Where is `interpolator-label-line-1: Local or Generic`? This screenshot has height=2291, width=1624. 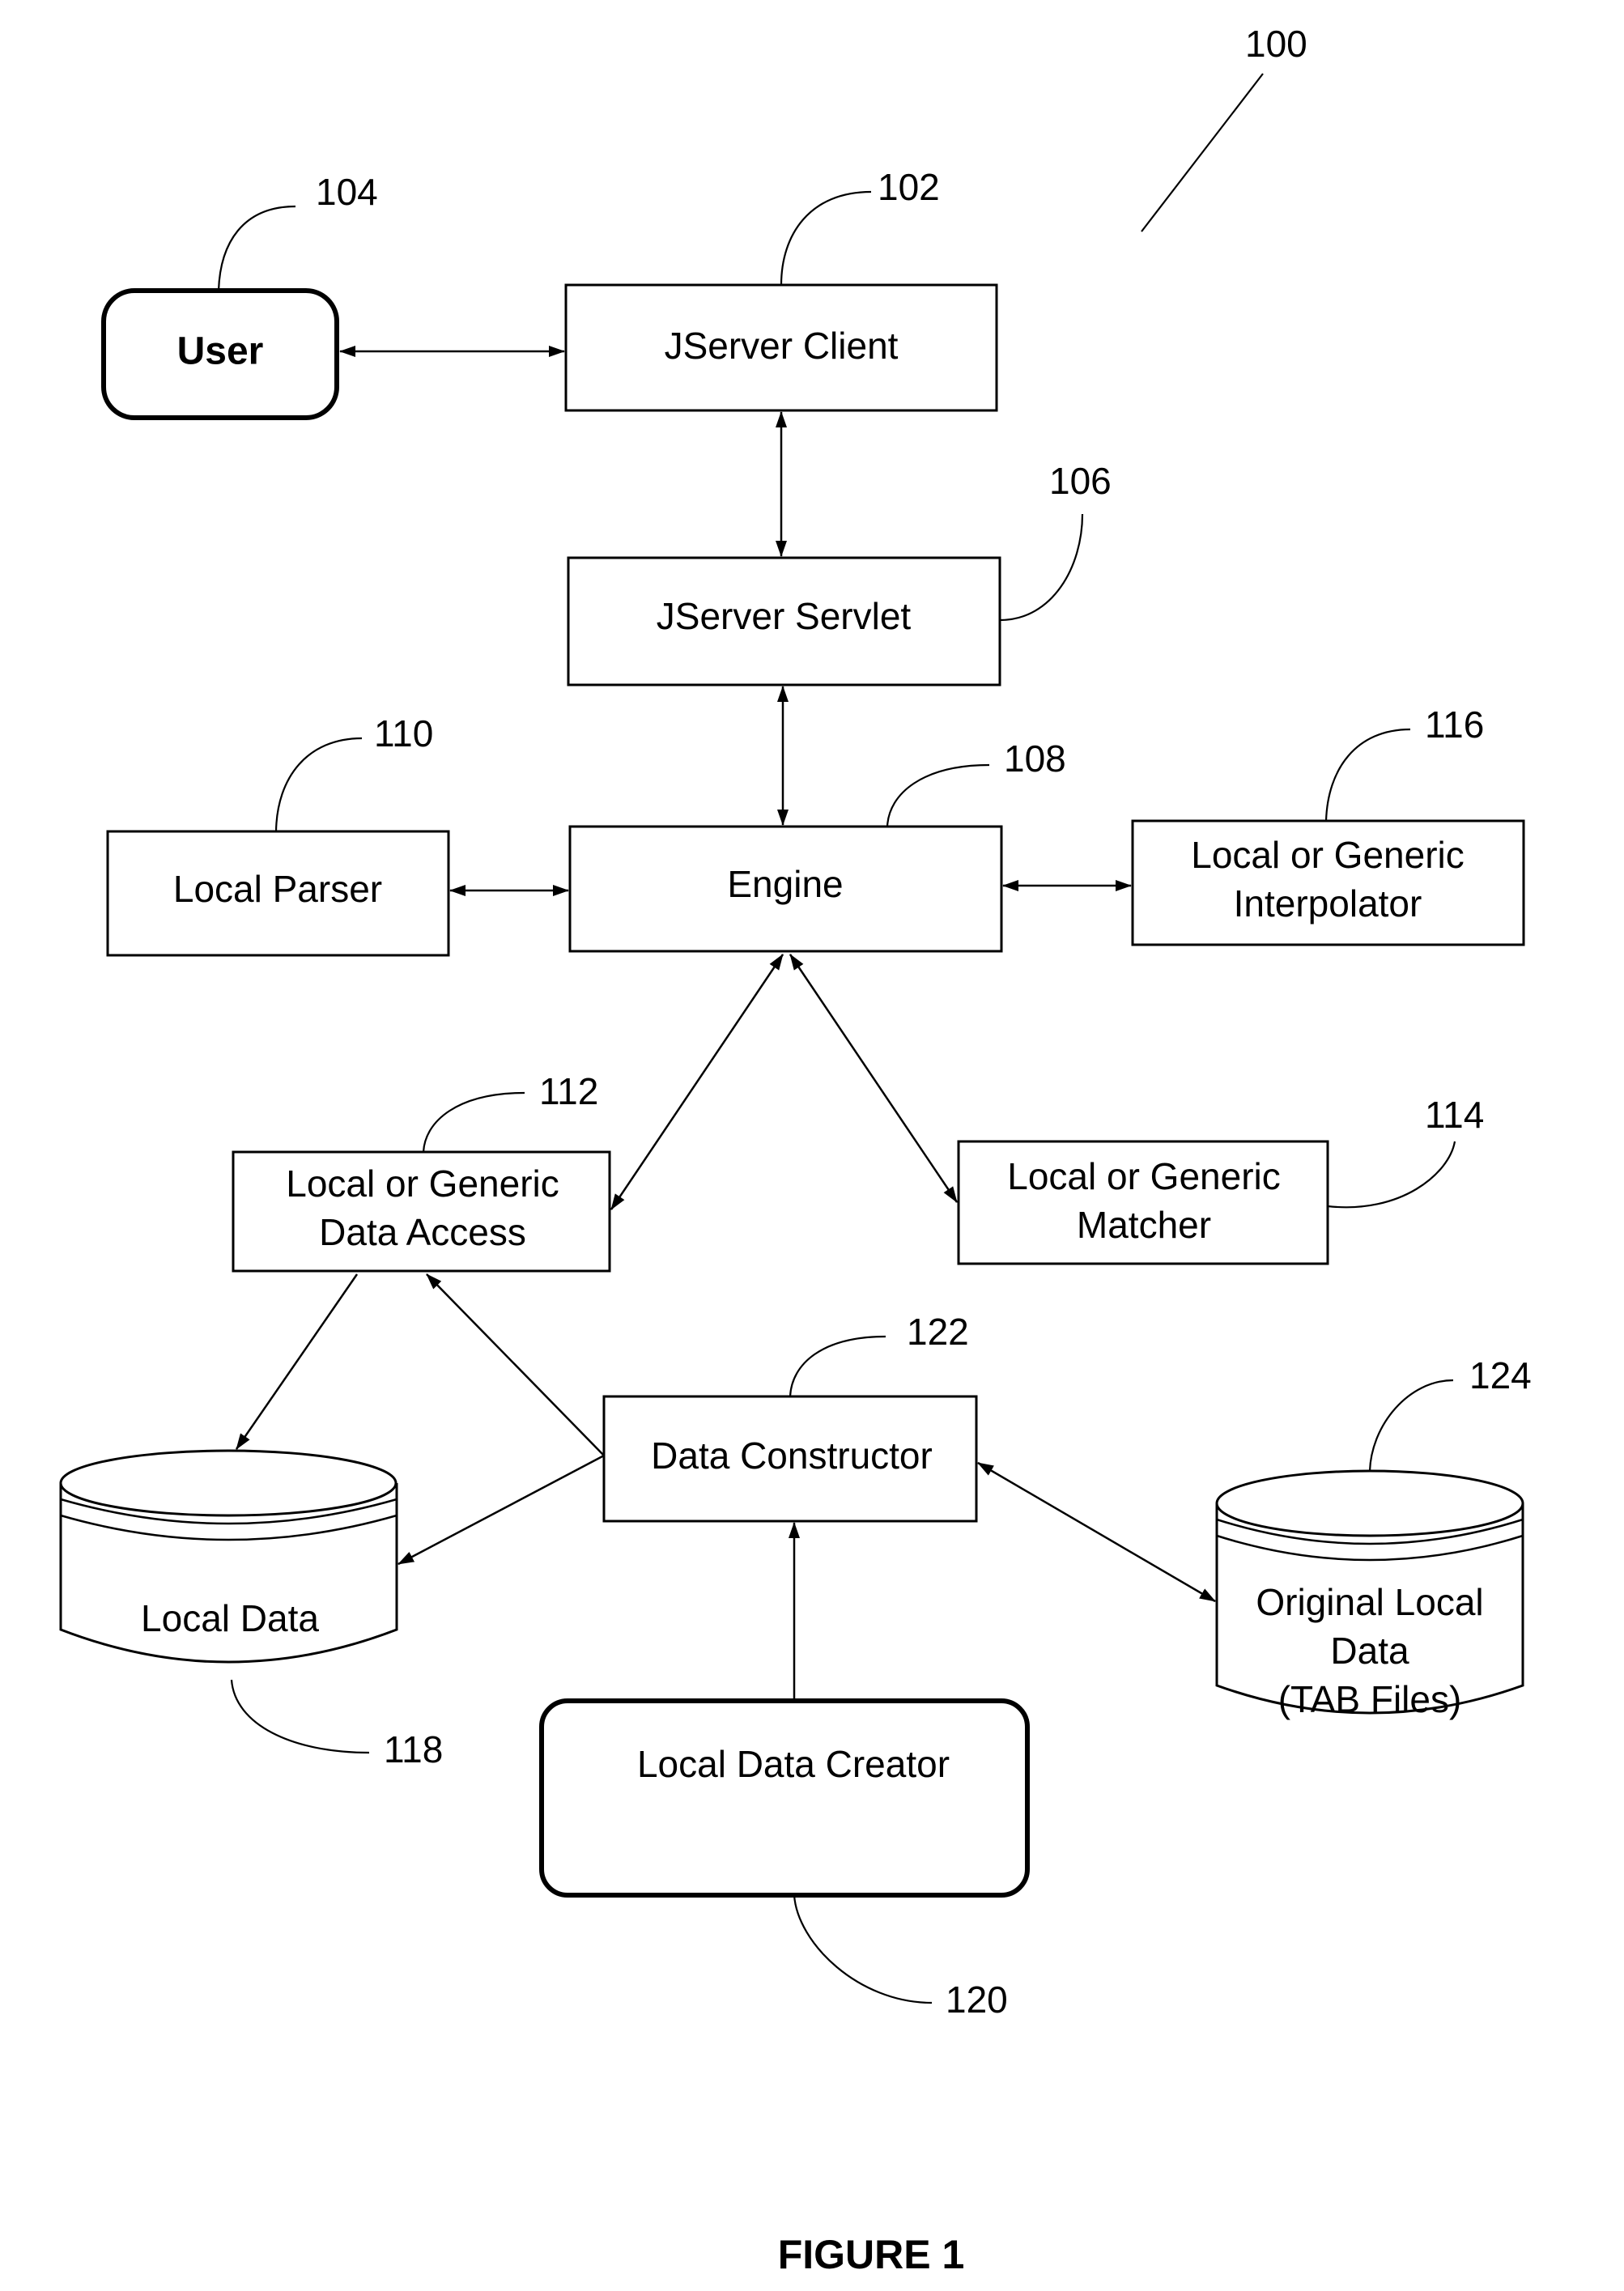 interpolator-label-line-1: Local or Generic is located at coordinates (1328, 855).